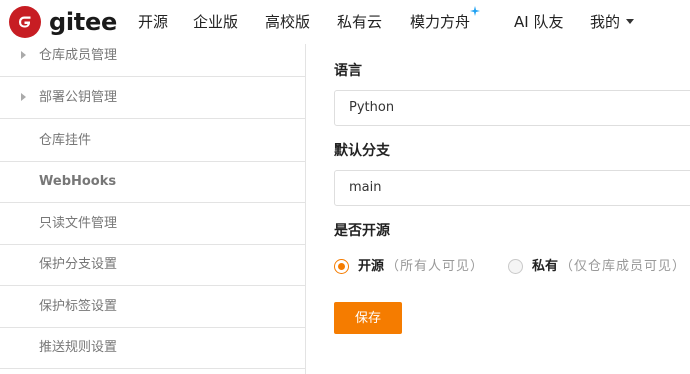 The image size is (690, 374). Describe the element at coordinates (65, 140) in the screenshot. I see `sidebar-item-label: 仓库挂件` at that location.